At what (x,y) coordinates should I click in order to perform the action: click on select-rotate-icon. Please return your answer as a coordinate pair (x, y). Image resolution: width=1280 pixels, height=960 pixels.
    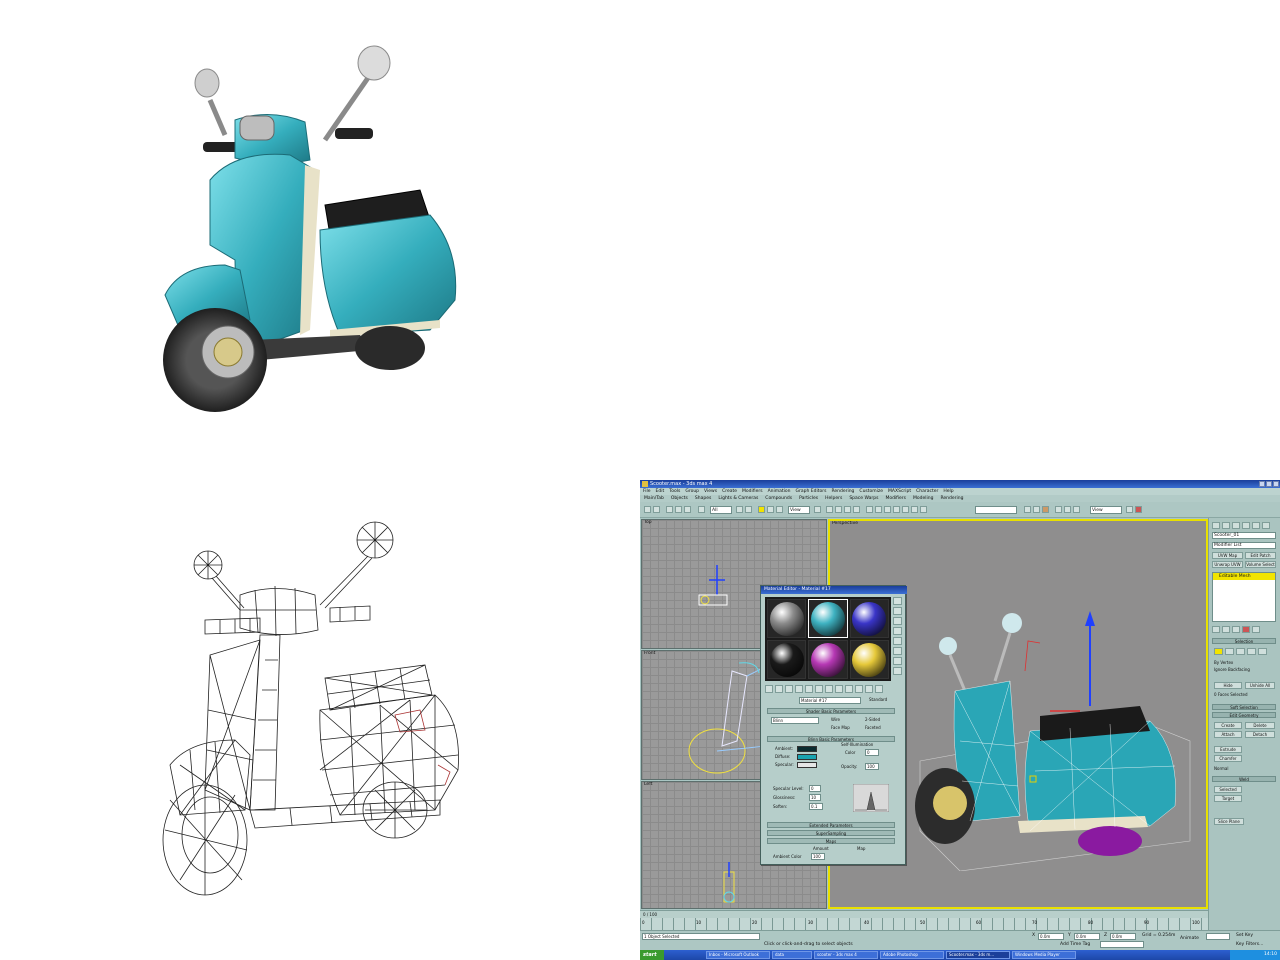
    Looking at the image, I should click on (770, 509).